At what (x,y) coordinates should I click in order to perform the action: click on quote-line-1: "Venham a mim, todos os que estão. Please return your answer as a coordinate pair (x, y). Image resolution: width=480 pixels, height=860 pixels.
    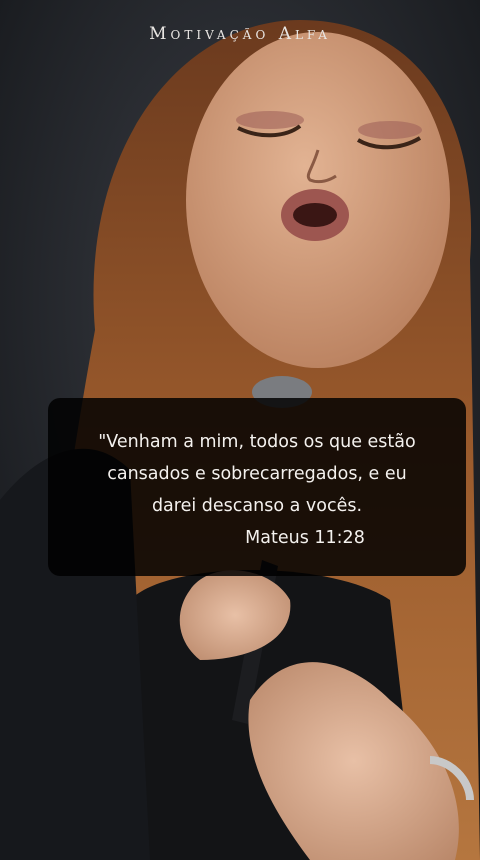
    Looking at the image, I should click on (257, 442).